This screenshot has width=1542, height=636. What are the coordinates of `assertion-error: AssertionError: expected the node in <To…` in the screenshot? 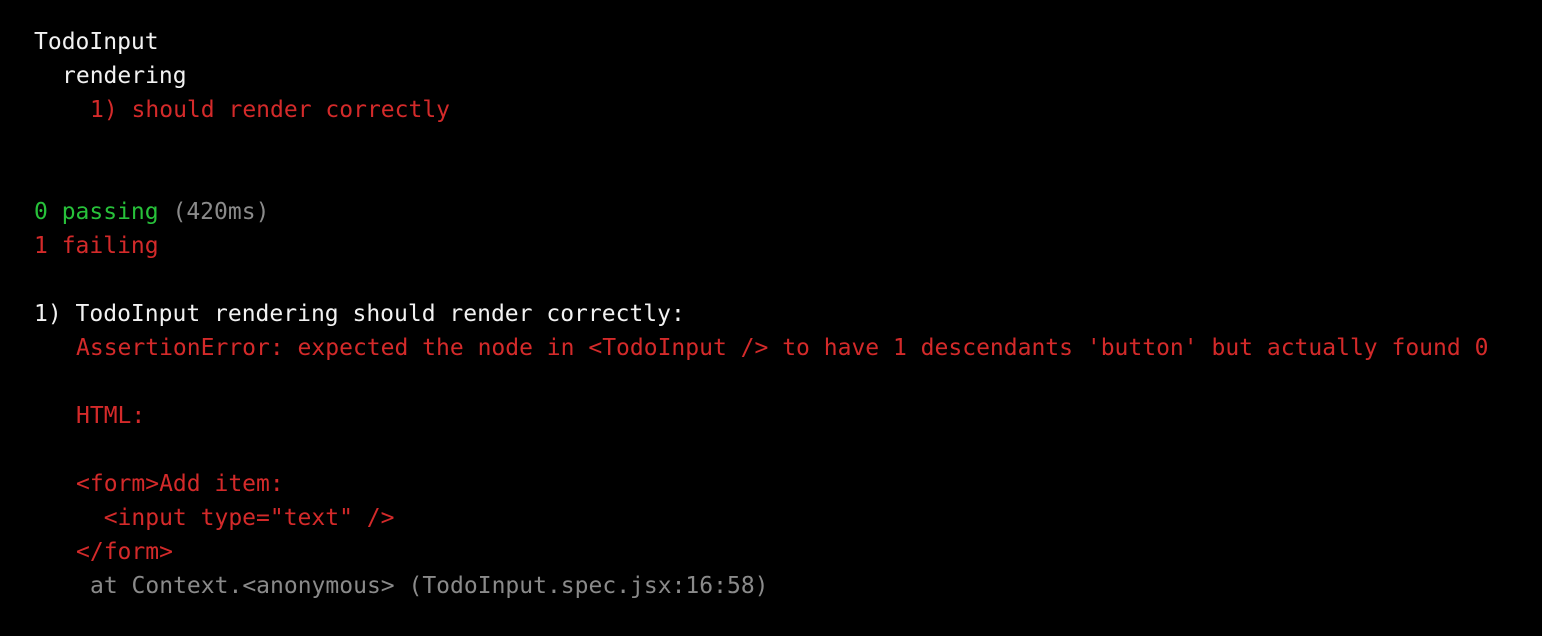 It's located at (782, 348).